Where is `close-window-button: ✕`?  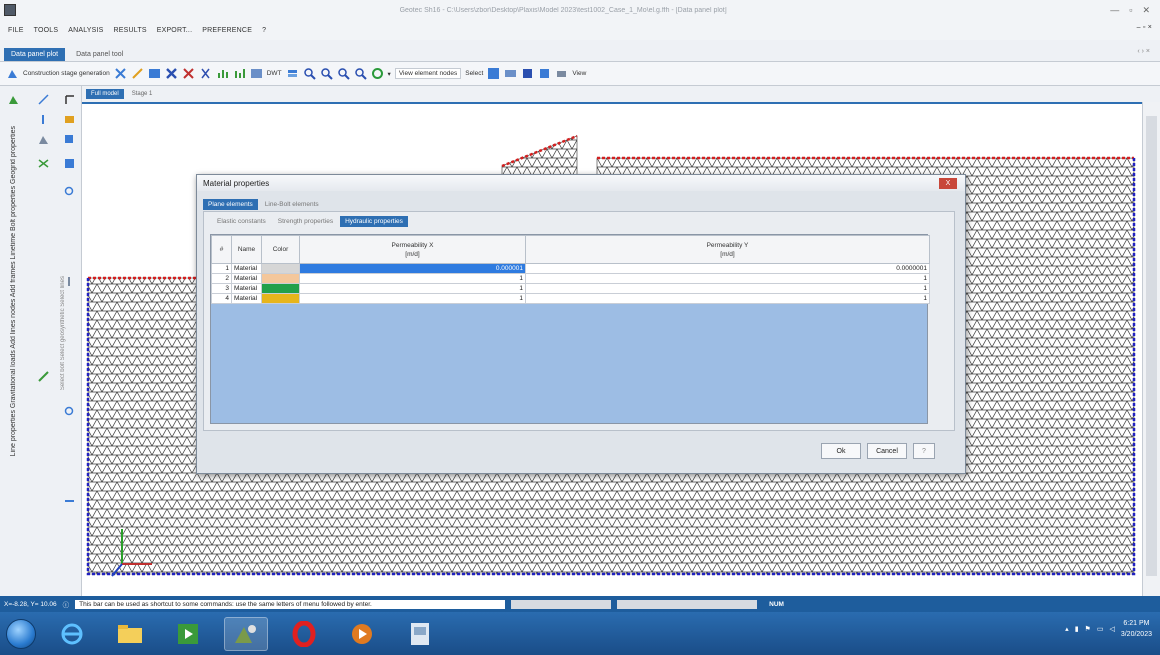
close-window-button: ✕ is located at coordinates (1146, 10).